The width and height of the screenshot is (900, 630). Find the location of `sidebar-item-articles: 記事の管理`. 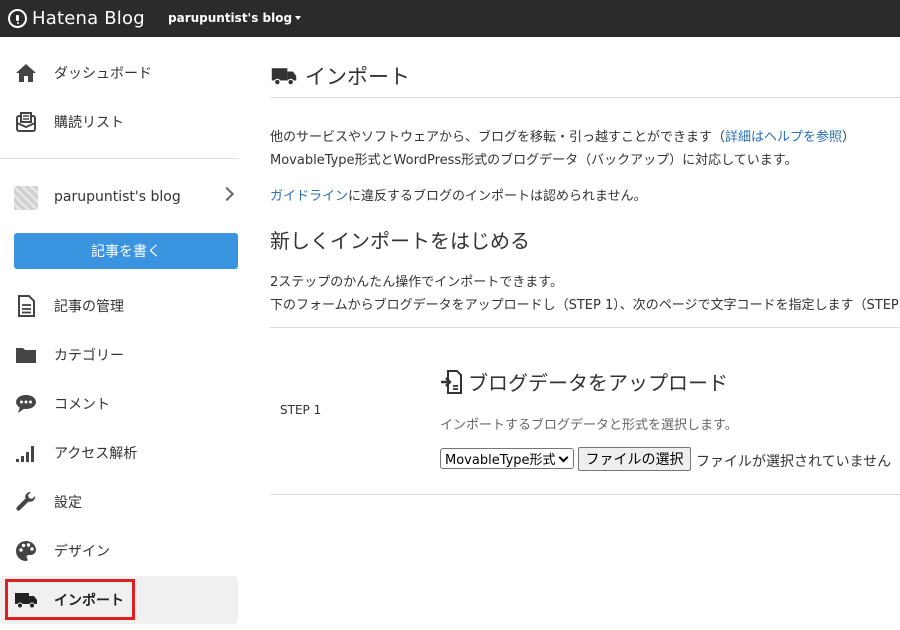

sidebar-item-articles: 記事の管理 is located at coordinates (119, 306).